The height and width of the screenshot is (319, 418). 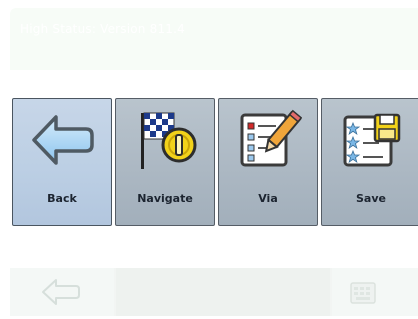 What do you see at coordinates (372, 140) in the screenshot?
I see `star-list-disk-icon` at bounding box center [372, 140].